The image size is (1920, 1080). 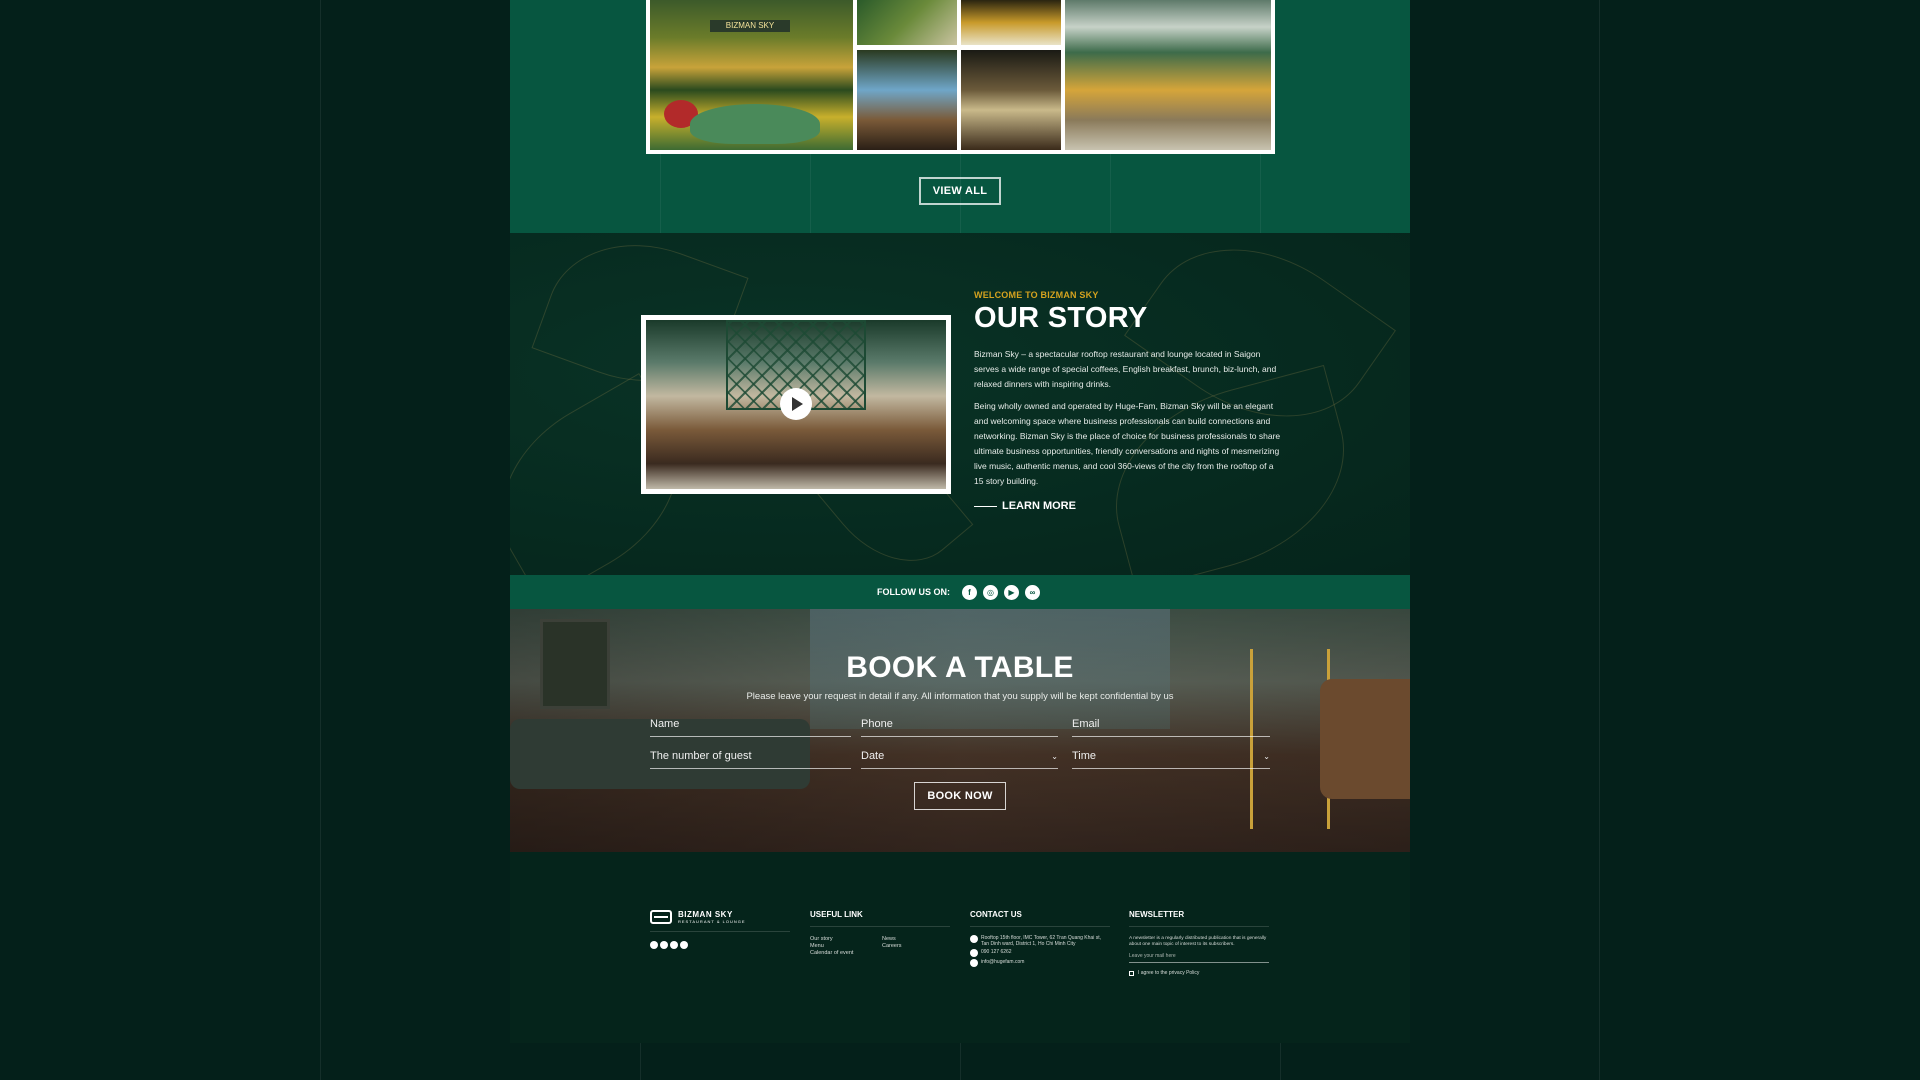 I want to click on contact-phone: 090 127 6262, so click(x=1040, y=953).